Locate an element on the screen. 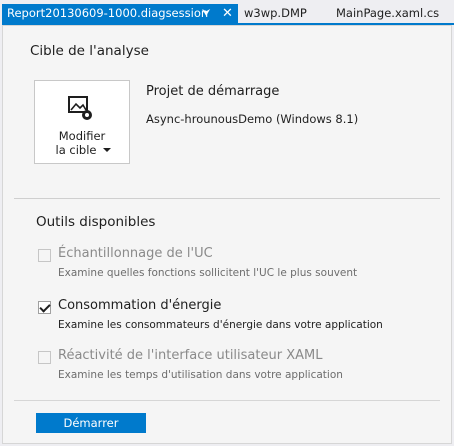  tab-label: w3wp.DMP is located at coordinates (275, 13).